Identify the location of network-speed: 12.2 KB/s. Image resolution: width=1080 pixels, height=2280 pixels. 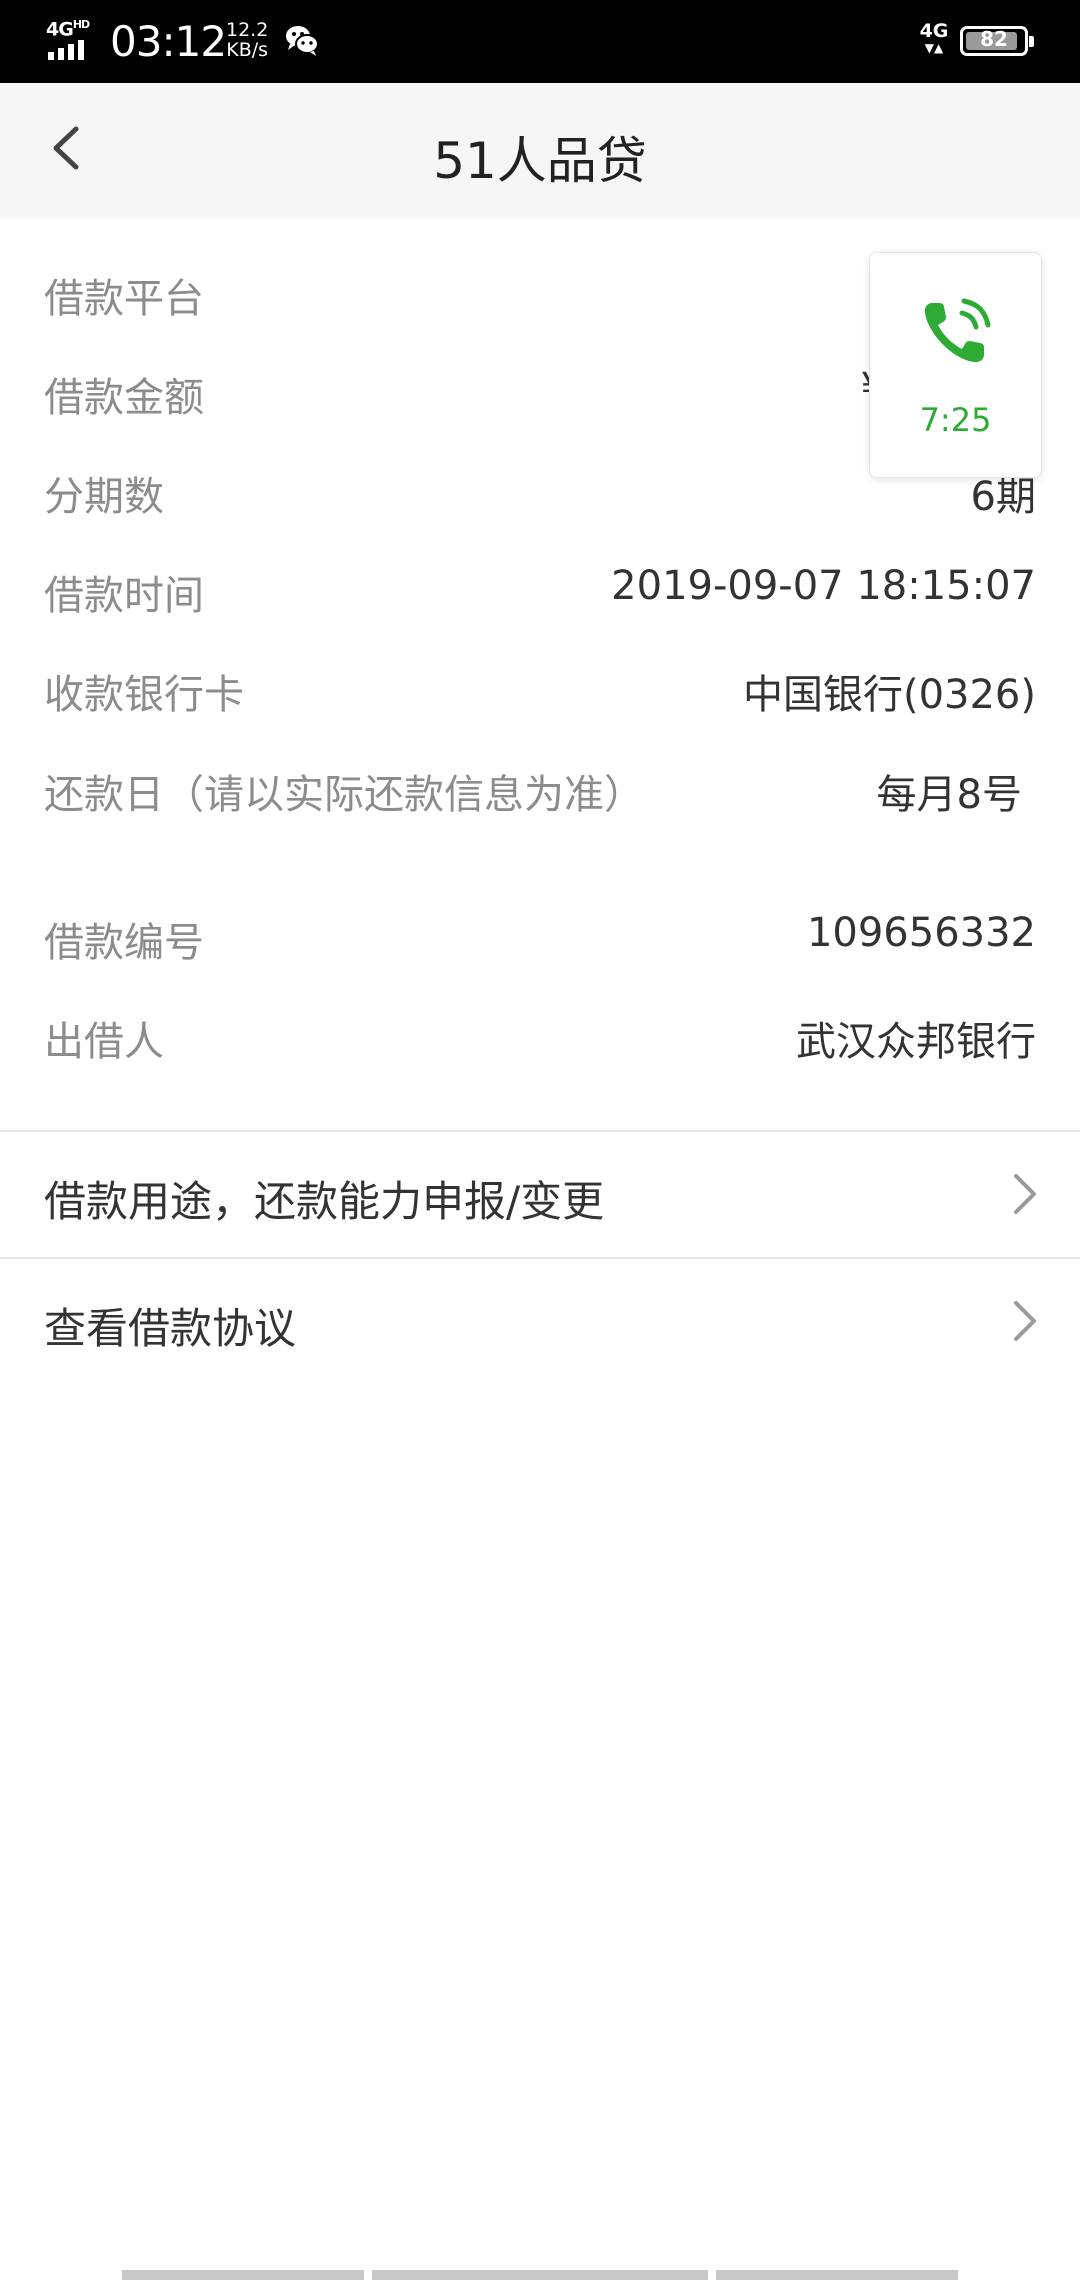
(247, 40).